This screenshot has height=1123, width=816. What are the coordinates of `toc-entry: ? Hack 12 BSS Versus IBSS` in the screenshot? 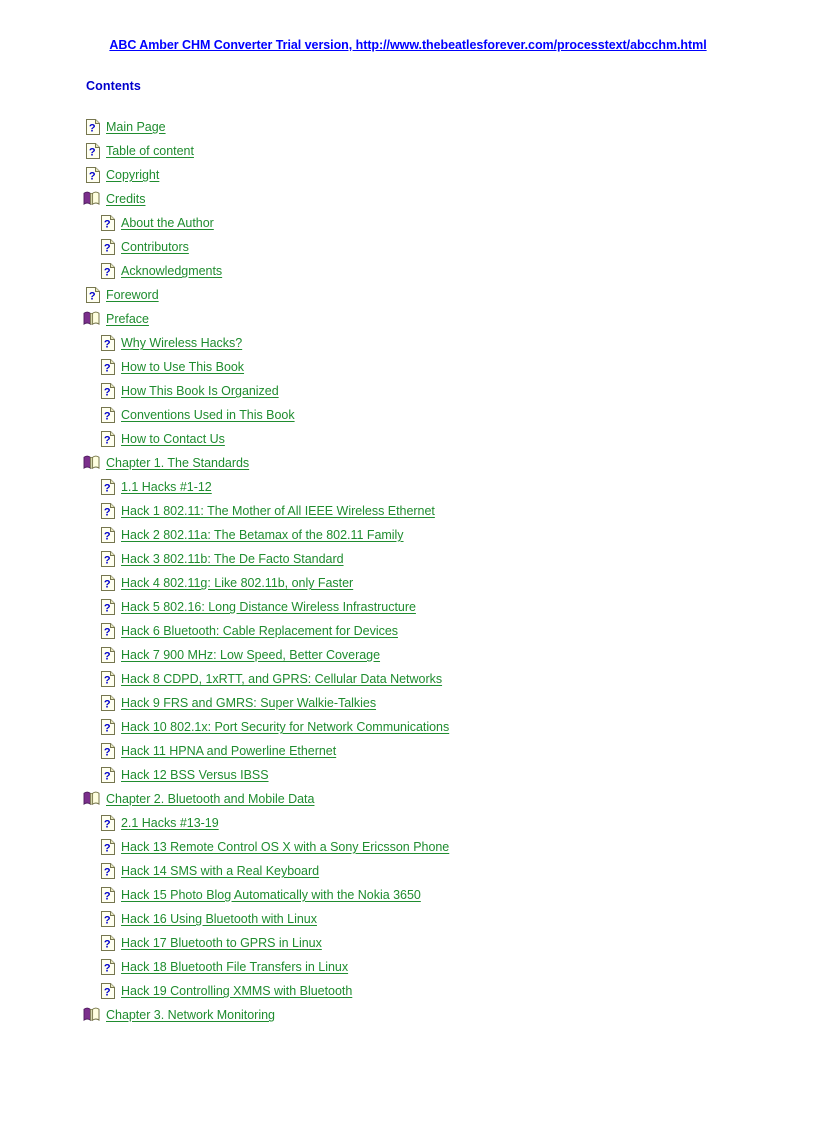 It's located at (408, 776).